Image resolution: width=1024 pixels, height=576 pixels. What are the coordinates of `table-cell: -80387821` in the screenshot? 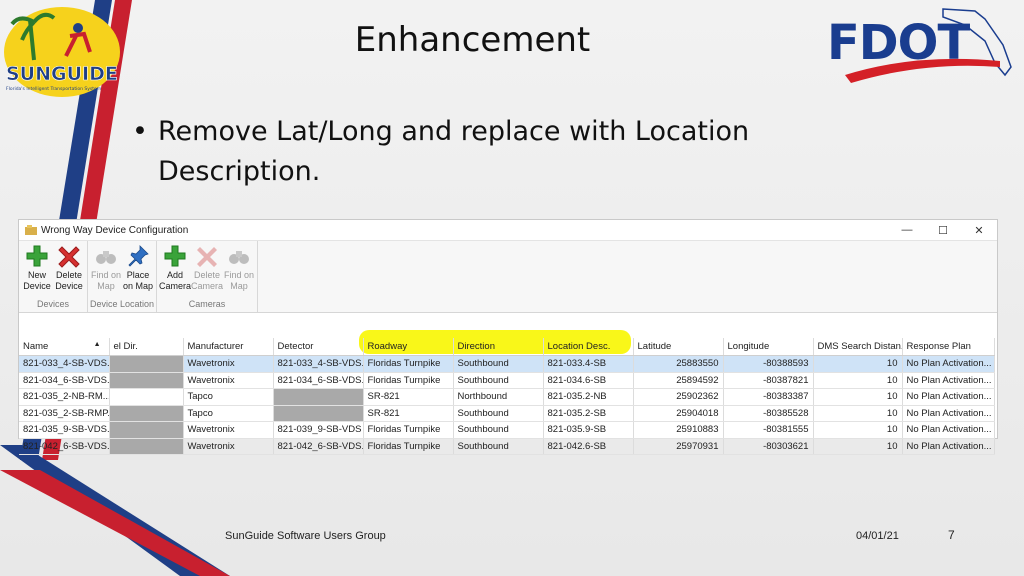 It's located at (768, 380).